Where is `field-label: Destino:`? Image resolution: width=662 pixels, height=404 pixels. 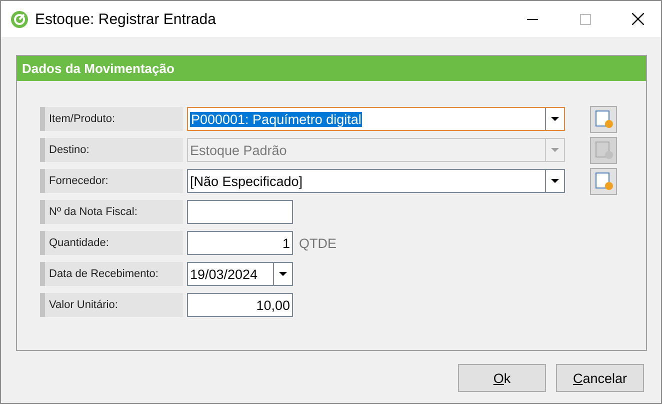
field-label: Destino: is located at coordinates (111, 150).